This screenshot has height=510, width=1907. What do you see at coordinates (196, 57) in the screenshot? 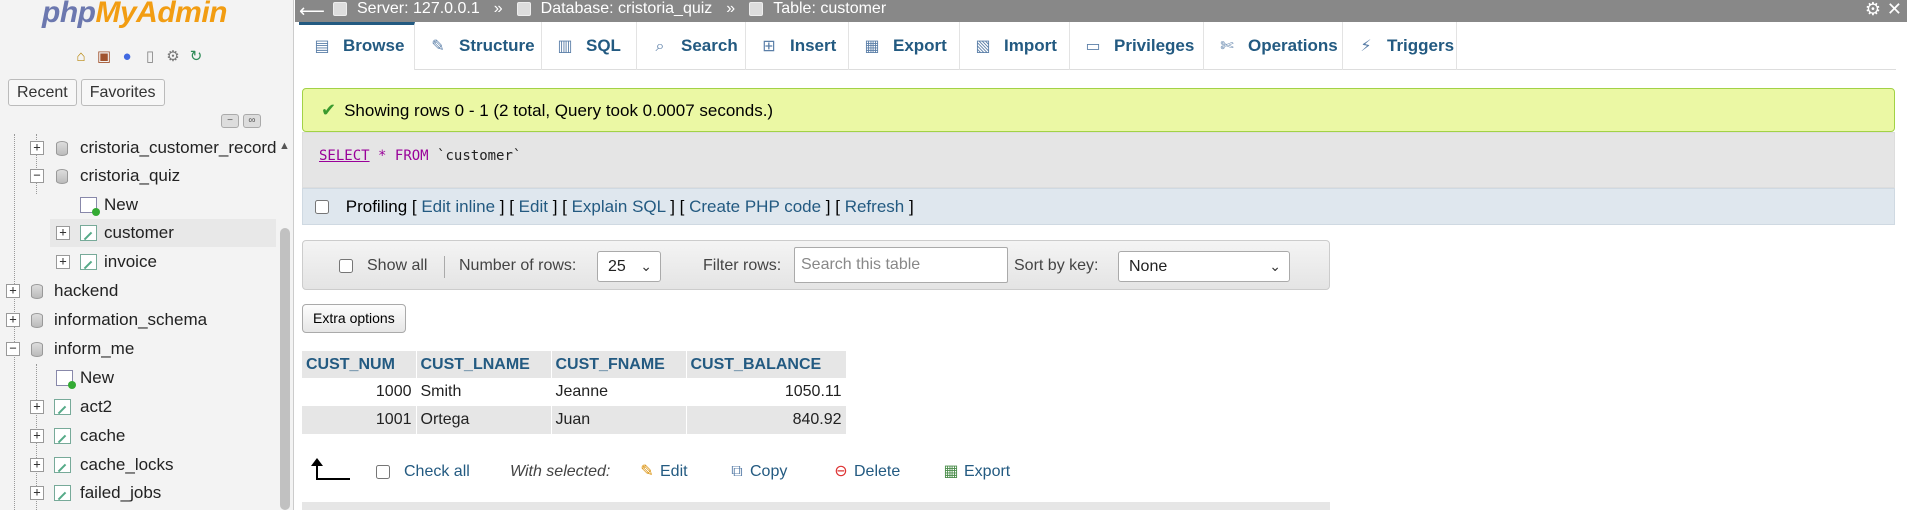
I see `reload-icon: ↻` at bounding box center [196, 57].